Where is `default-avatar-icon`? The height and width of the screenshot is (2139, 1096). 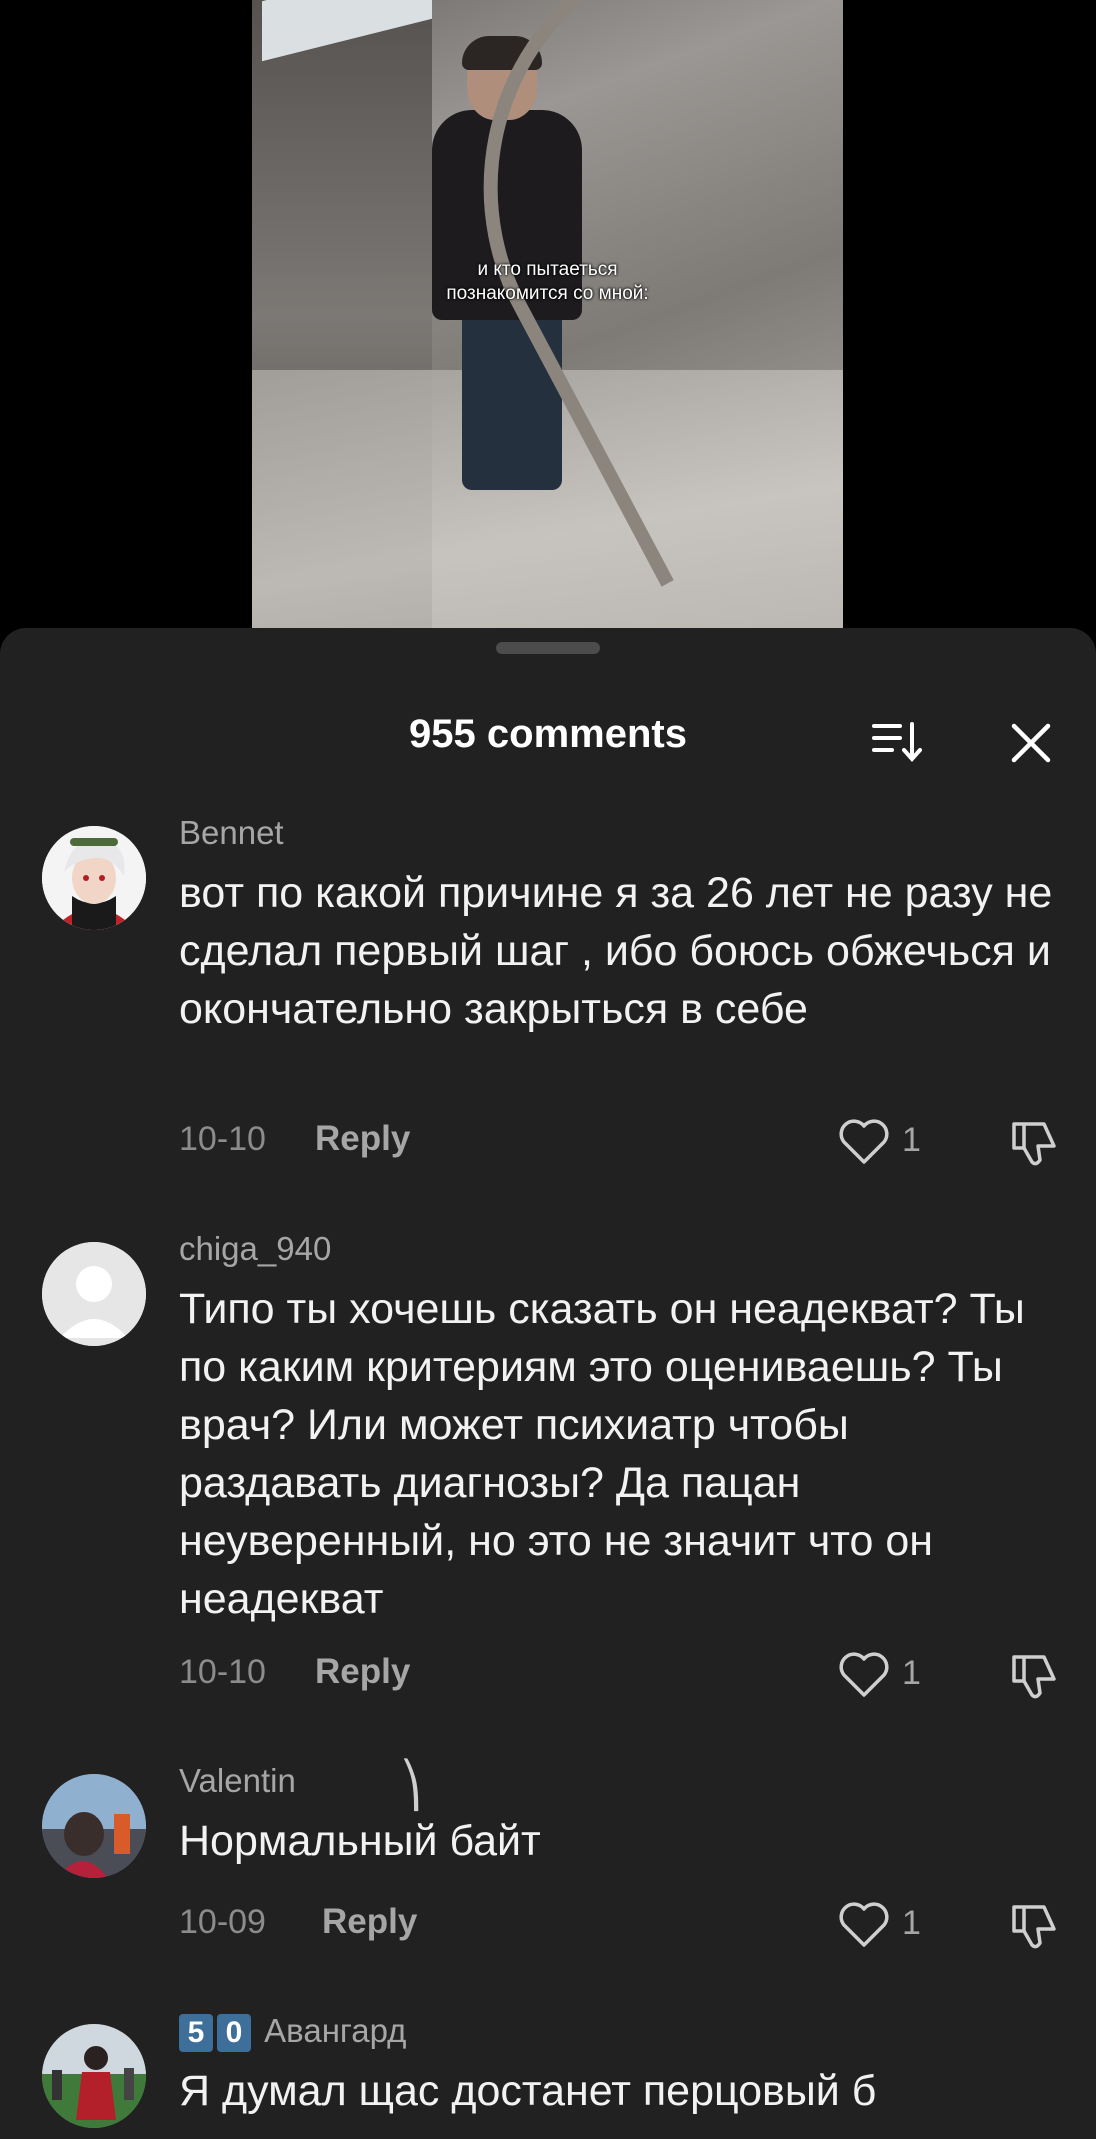 default-avatar-icon is located at coordinates (94, 1294).